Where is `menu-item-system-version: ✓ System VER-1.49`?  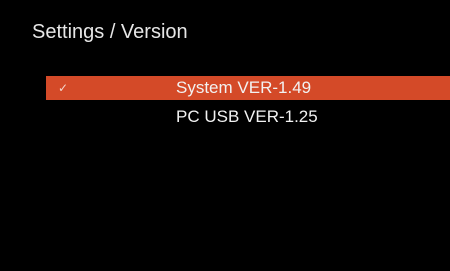
menu-item-system-version: ✓ System VER-1.49 is located at coordinates (248, 88).